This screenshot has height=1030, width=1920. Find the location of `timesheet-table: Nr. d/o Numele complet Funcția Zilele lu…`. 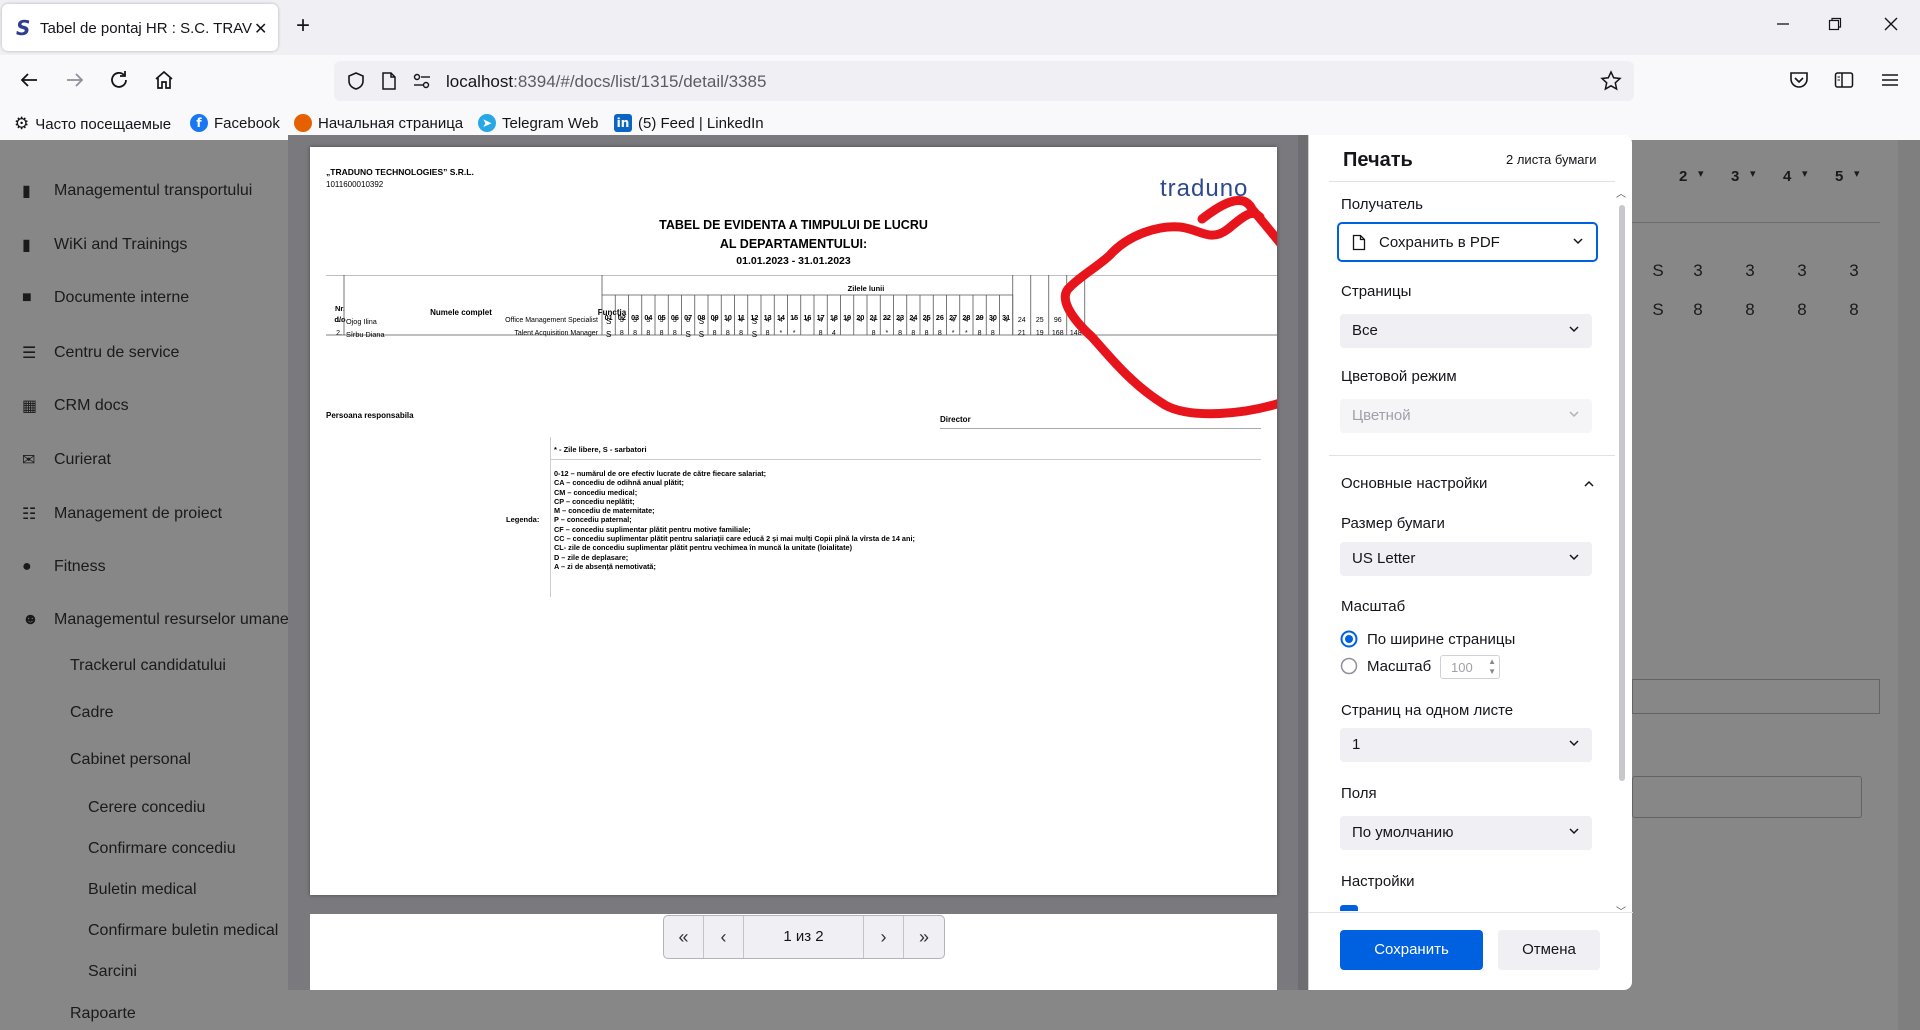

timesheet-table: Nr. d/o Numele complet Funcția Zilele lu… is located at coordinates (801, 334).